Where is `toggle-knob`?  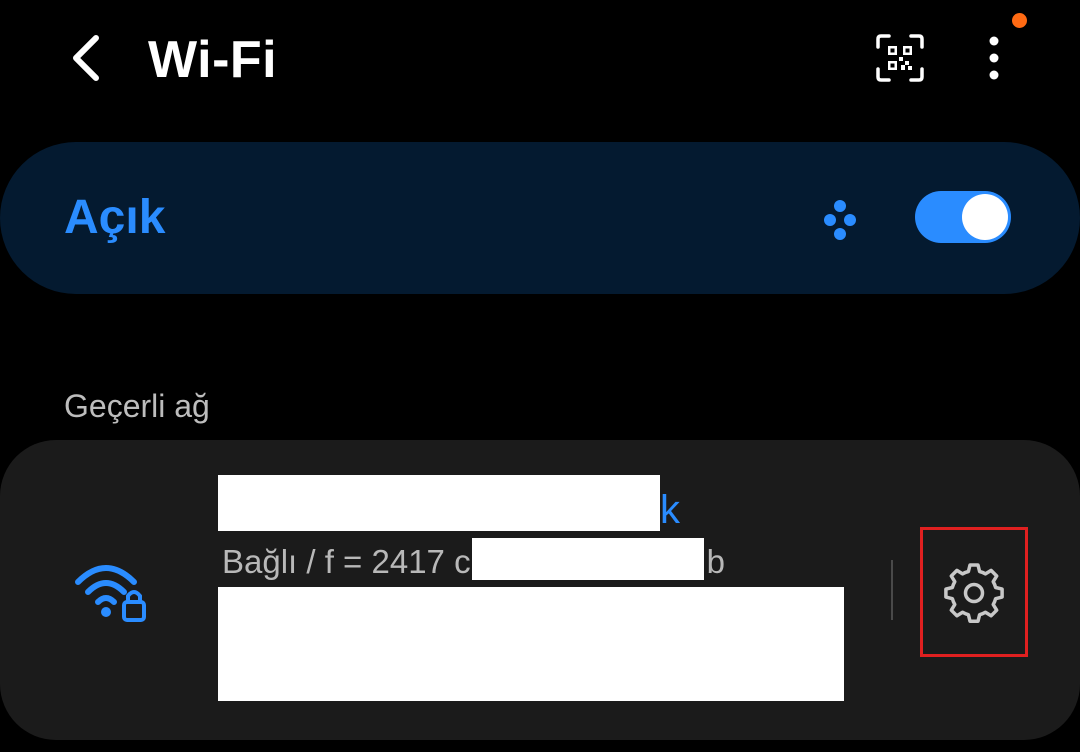 toggle-knob is located at coordinates (985, 217).